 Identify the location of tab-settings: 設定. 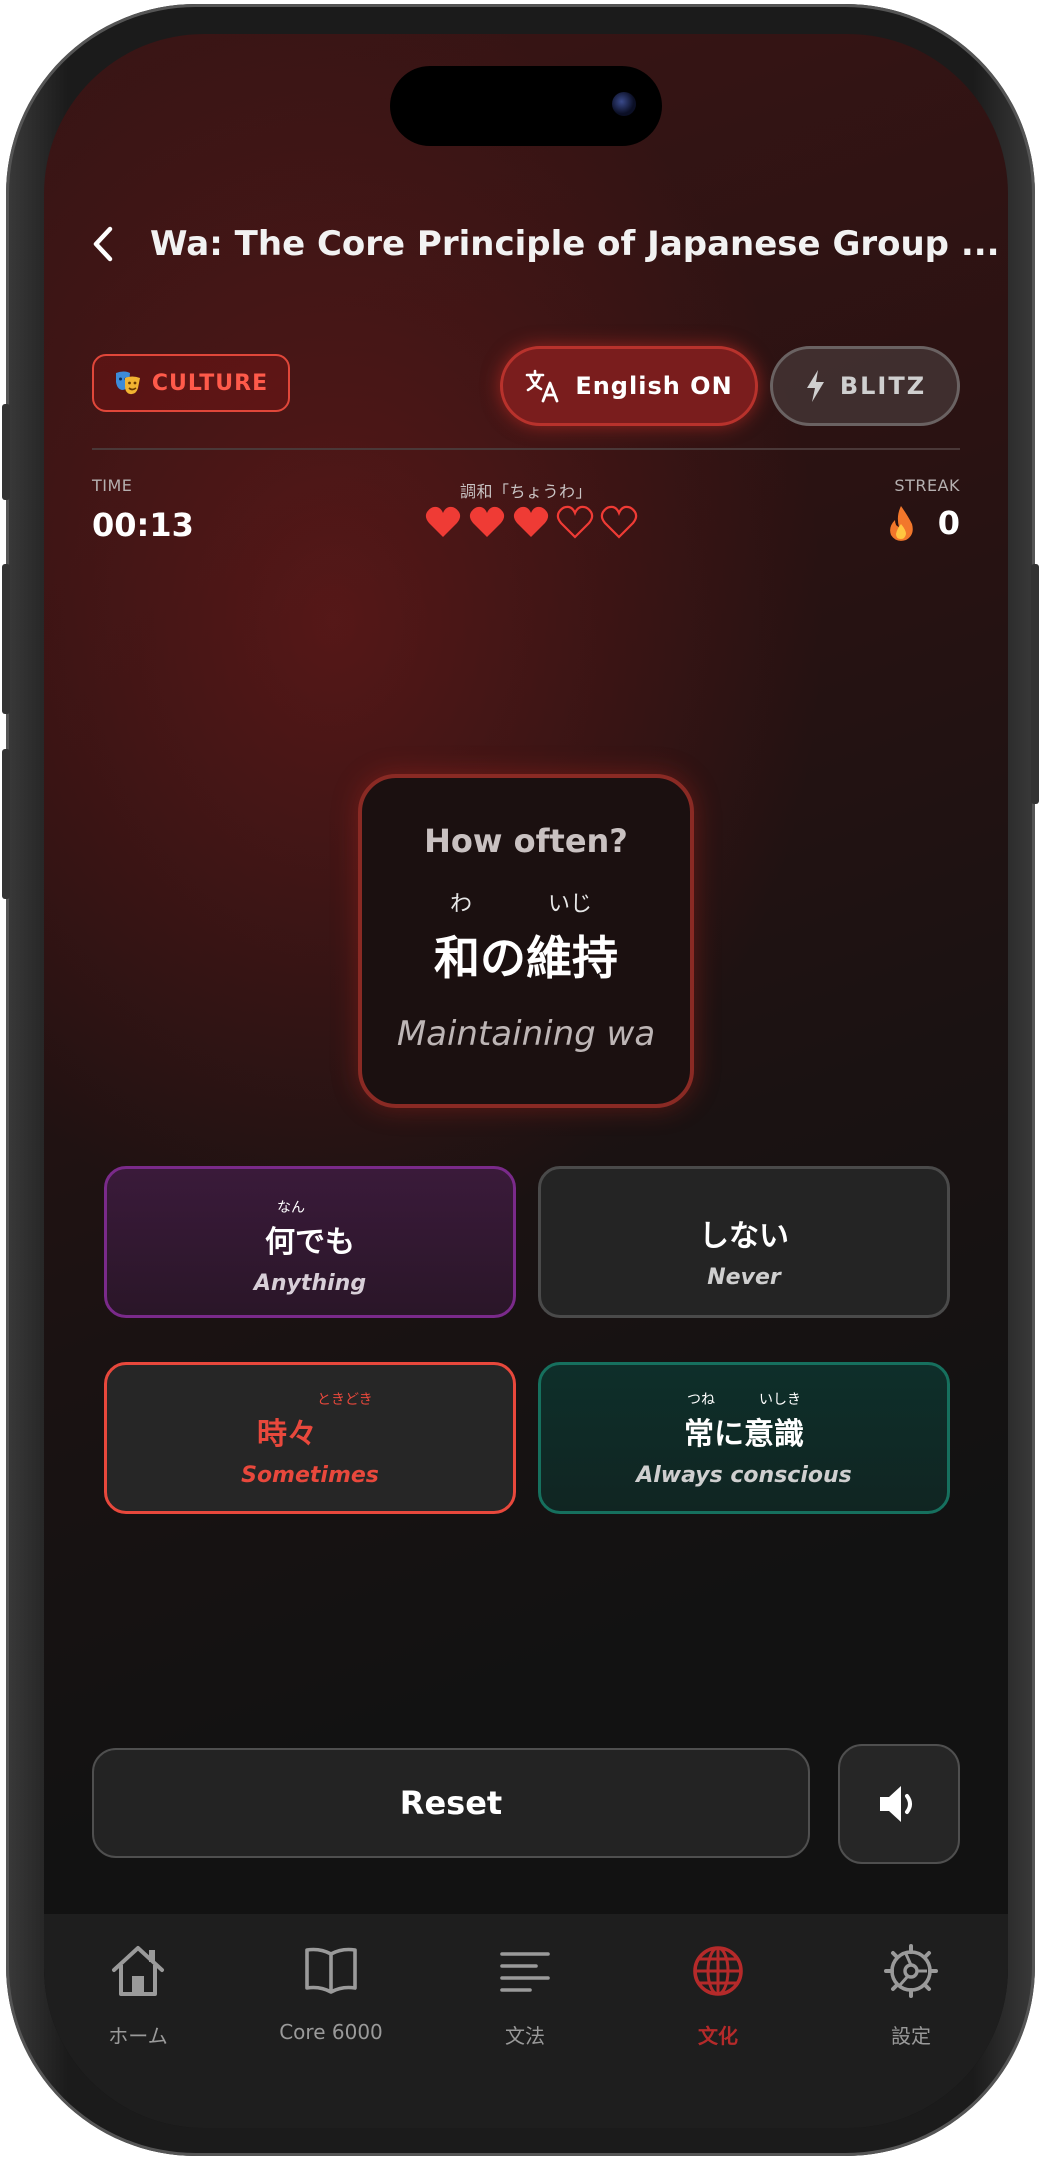
(911, 1996).